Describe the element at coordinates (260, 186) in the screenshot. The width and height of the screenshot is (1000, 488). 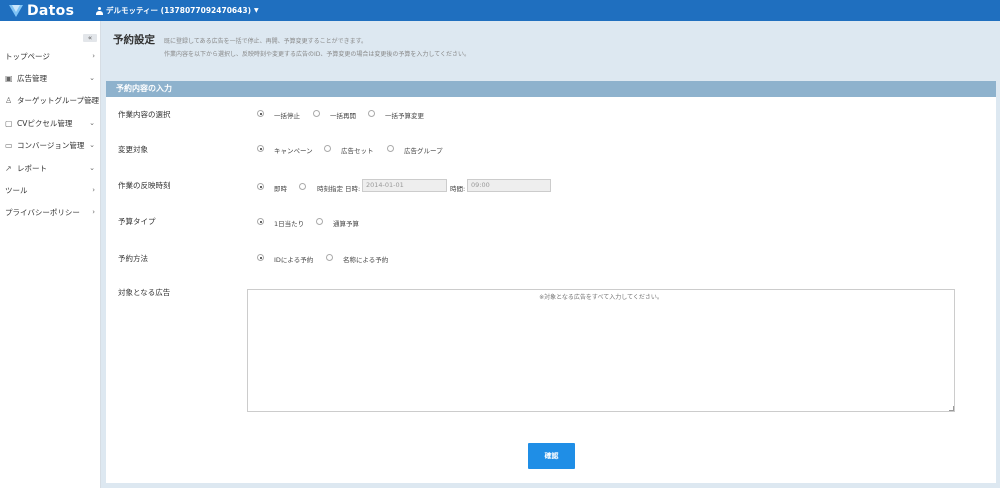
I see `timing-radio-immediate` at that location.